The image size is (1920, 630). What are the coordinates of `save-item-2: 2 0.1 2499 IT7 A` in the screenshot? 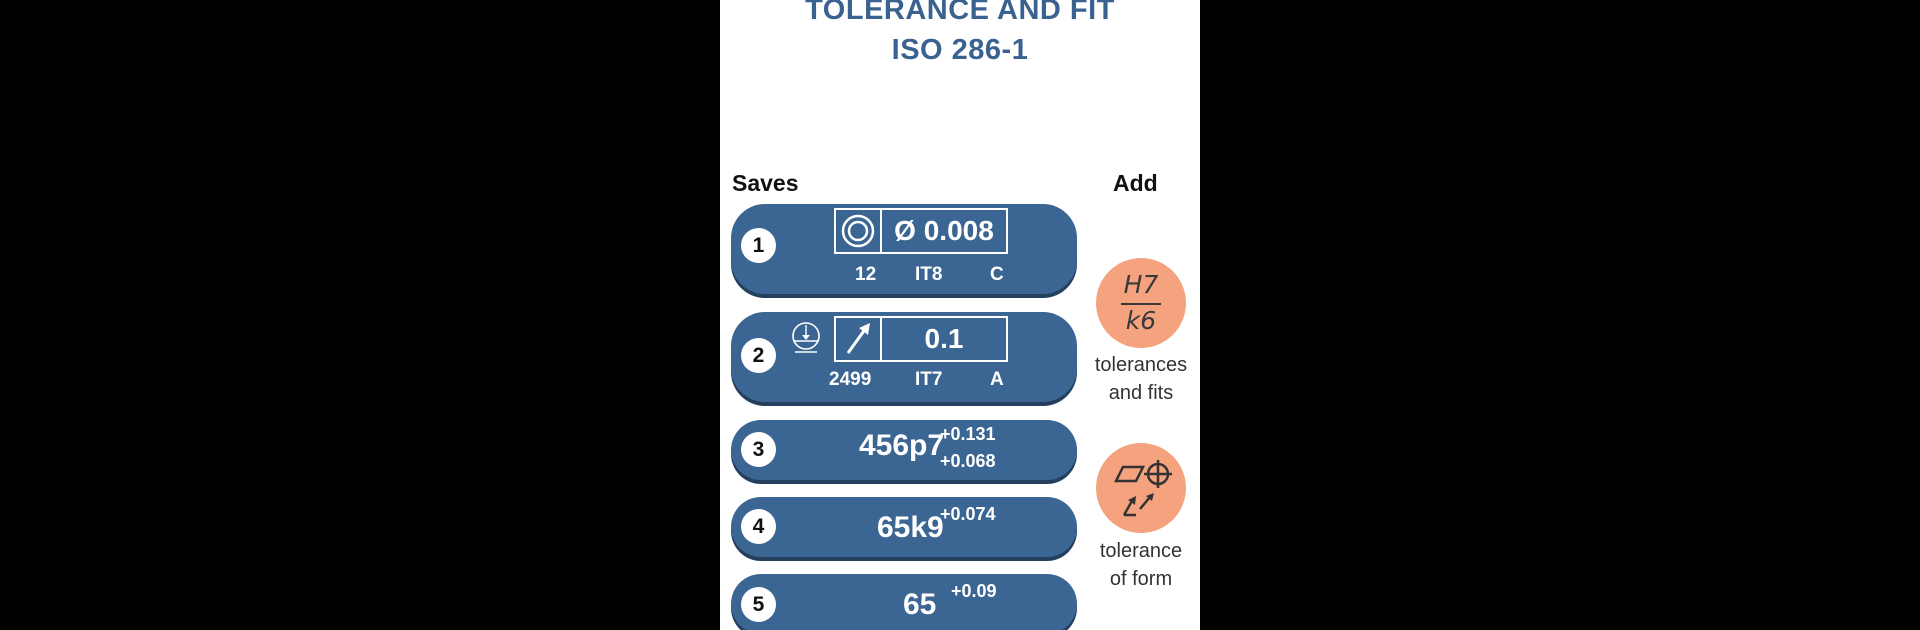 It's located at (904, 357).